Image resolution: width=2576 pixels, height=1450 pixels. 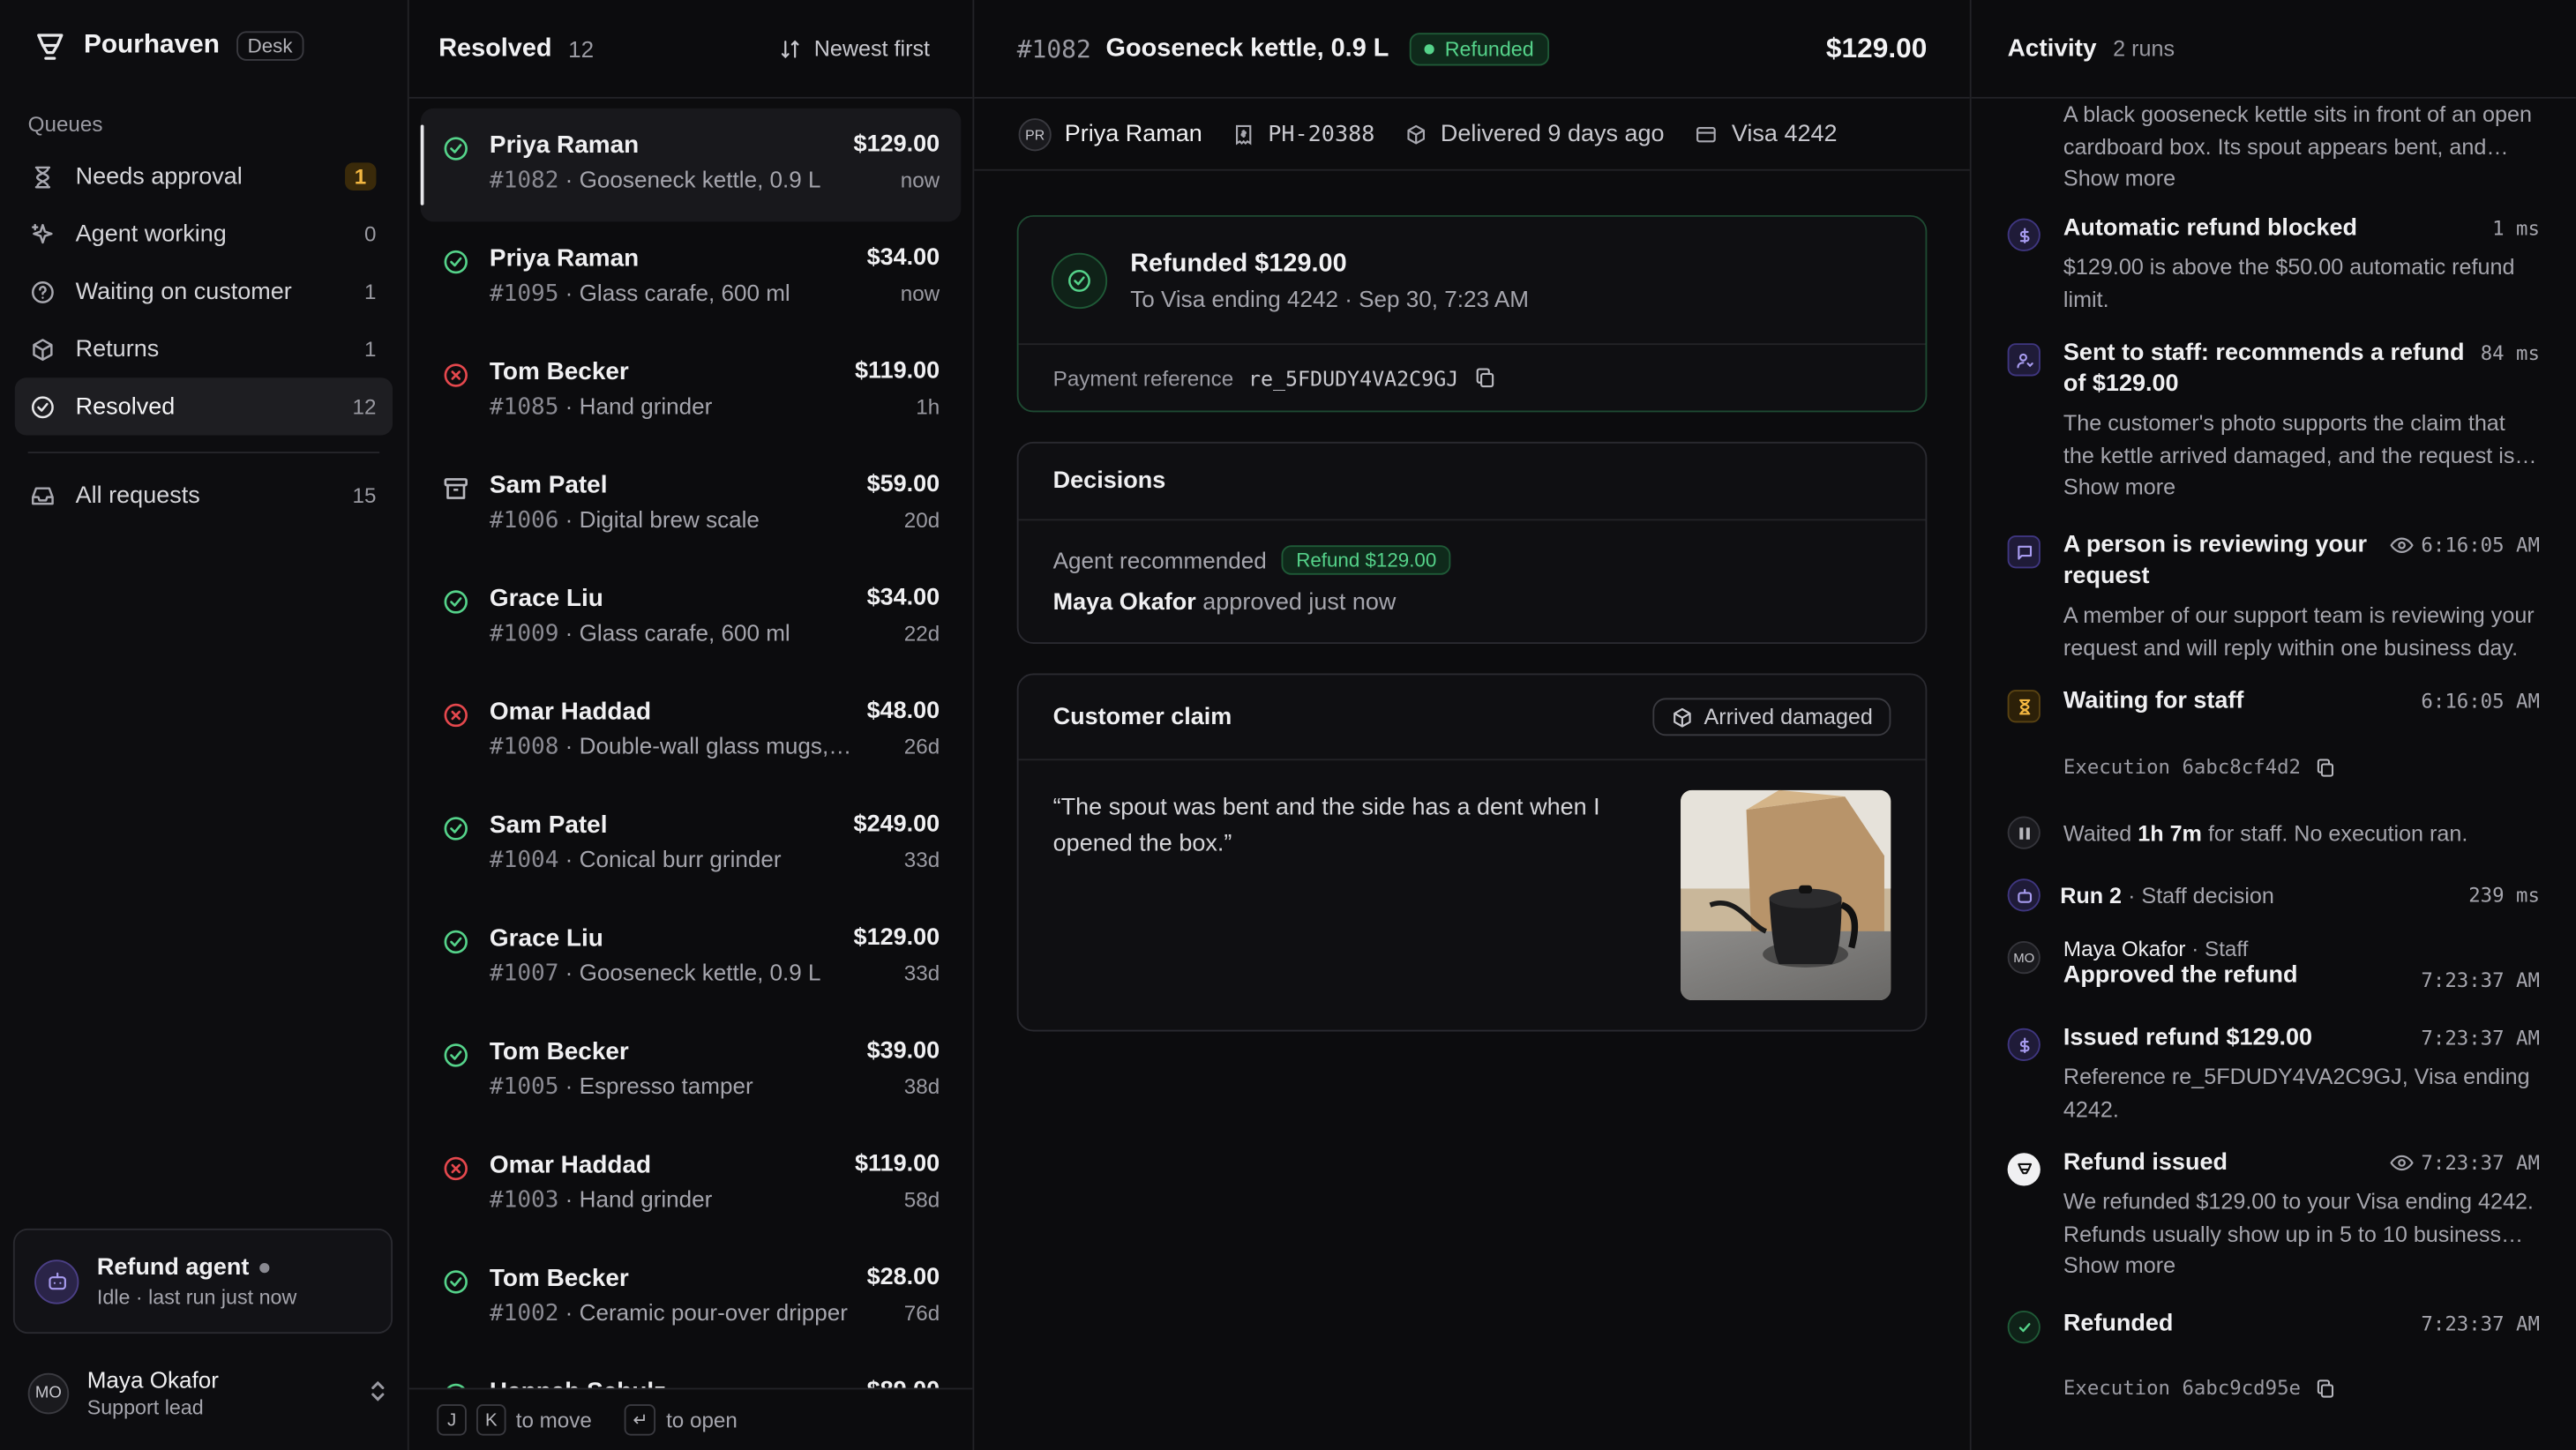 I want to click on brand-badge: Desk, so click(x=270, y=46).